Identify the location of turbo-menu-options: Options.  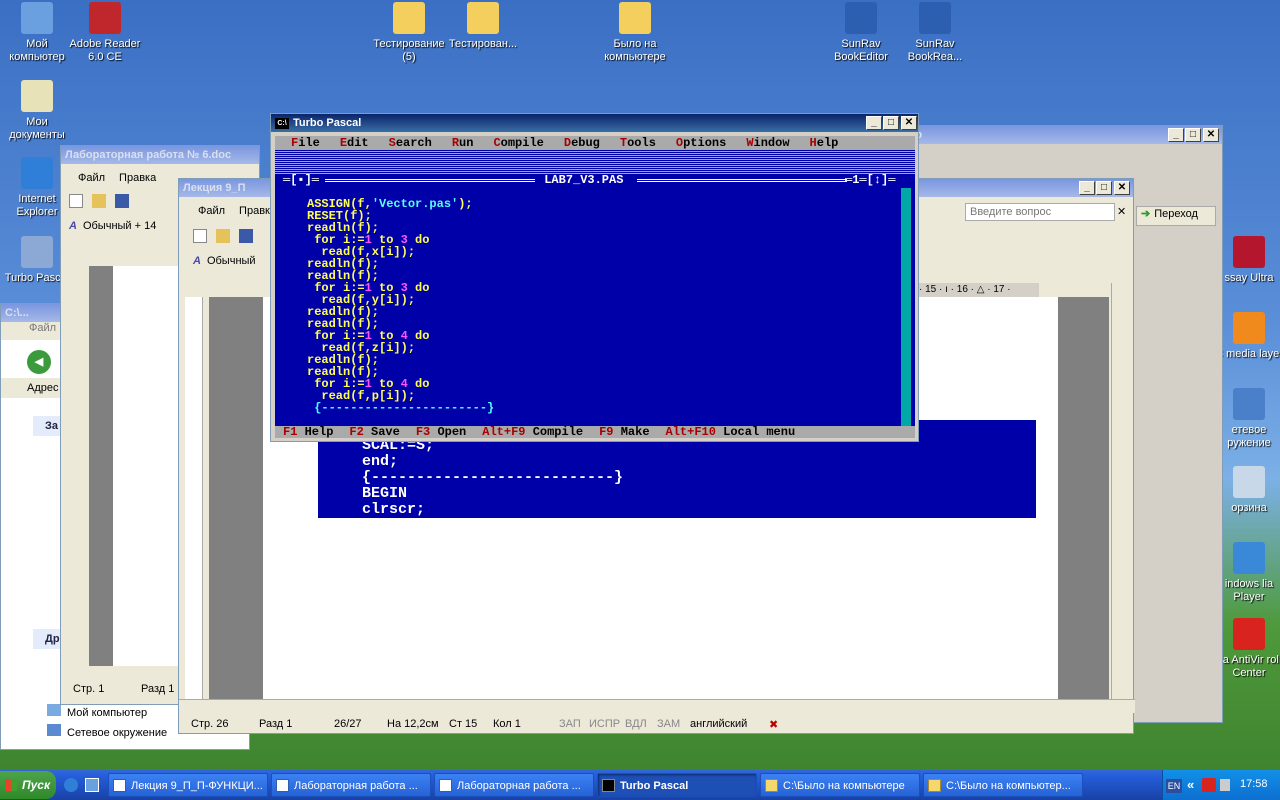
(701, 143).